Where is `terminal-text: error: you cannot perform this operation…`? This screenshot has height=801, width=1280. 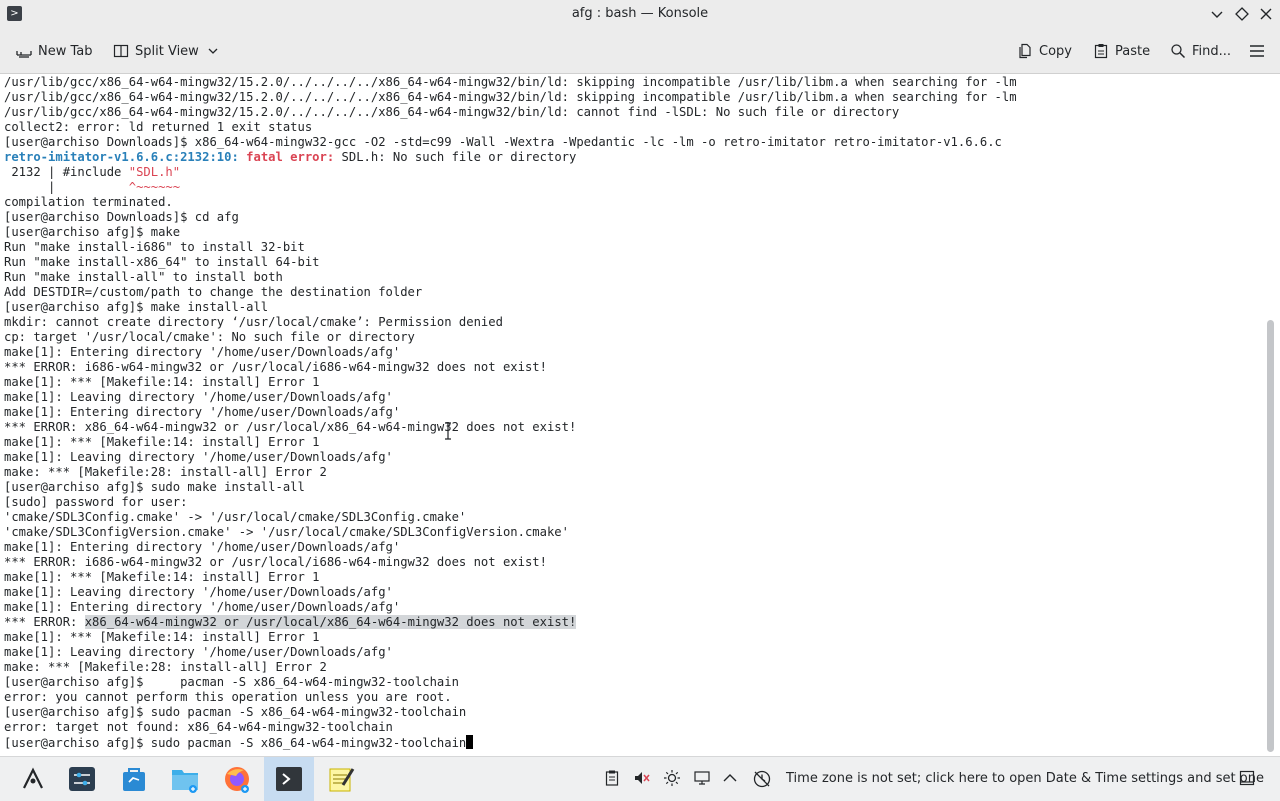
terminal-text: error: you cannot perform this operation… is located at coordinates (228, 697).